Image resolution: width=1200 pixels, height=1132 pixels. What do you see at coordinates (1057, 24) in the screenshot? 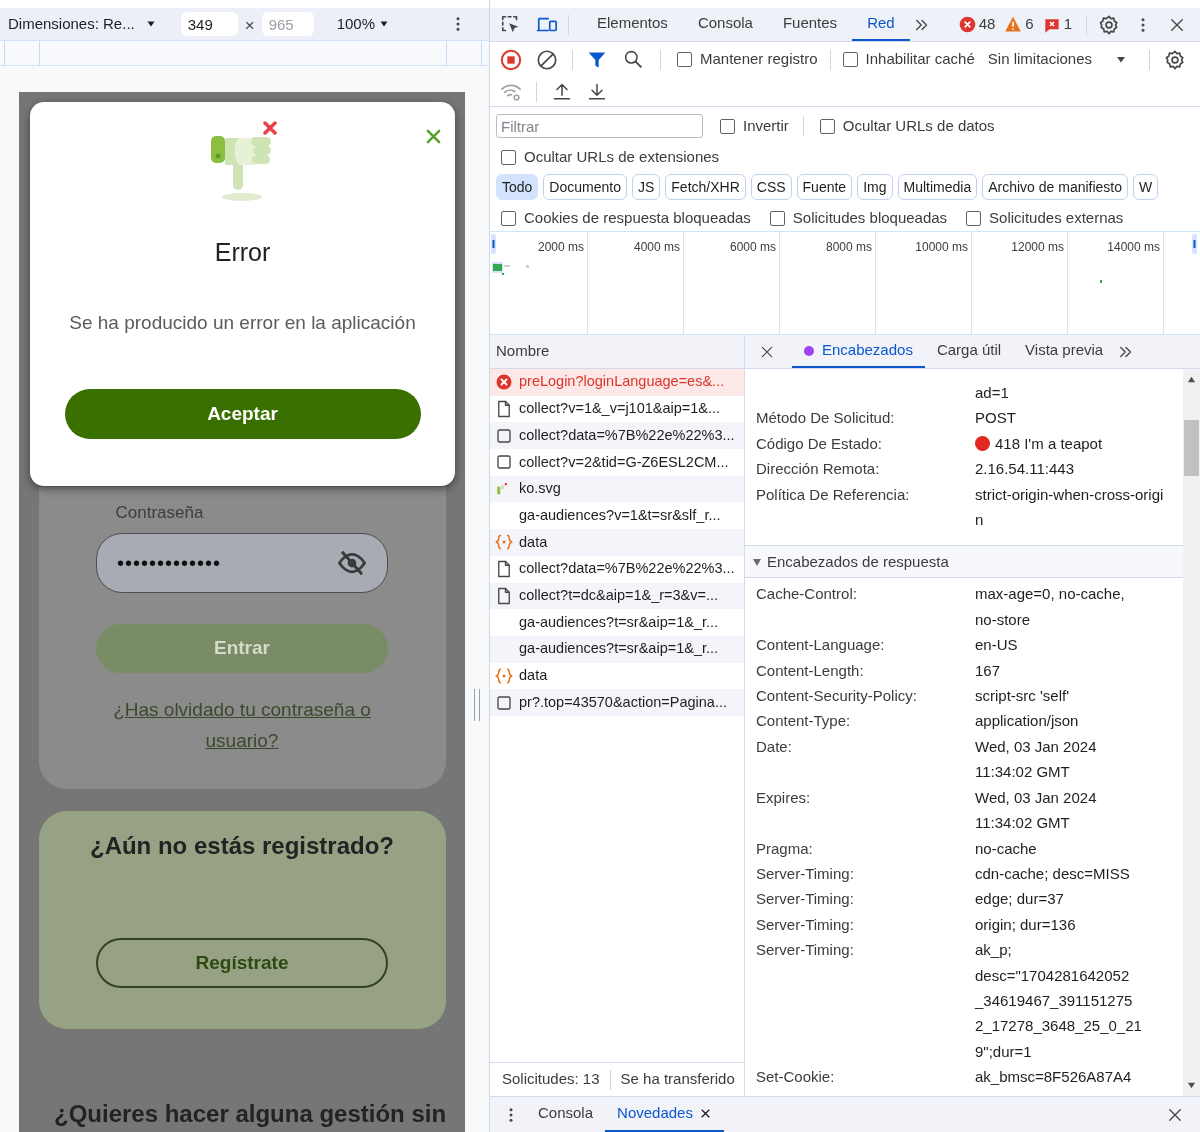
I see `issues-counter: 1` at bounding box center [1057, 24].